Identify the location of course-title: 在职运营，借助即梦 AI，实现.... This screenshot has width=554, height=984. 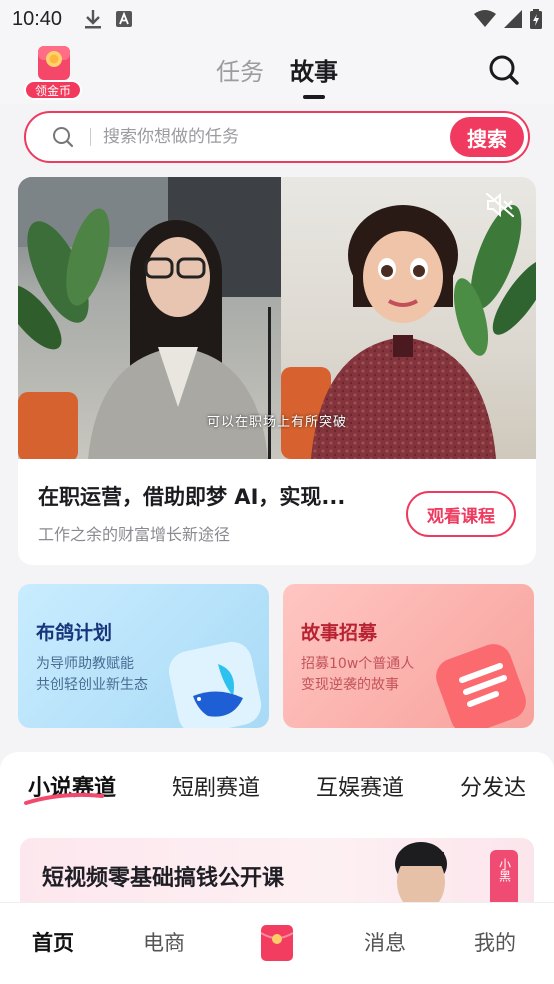
(192, 497).